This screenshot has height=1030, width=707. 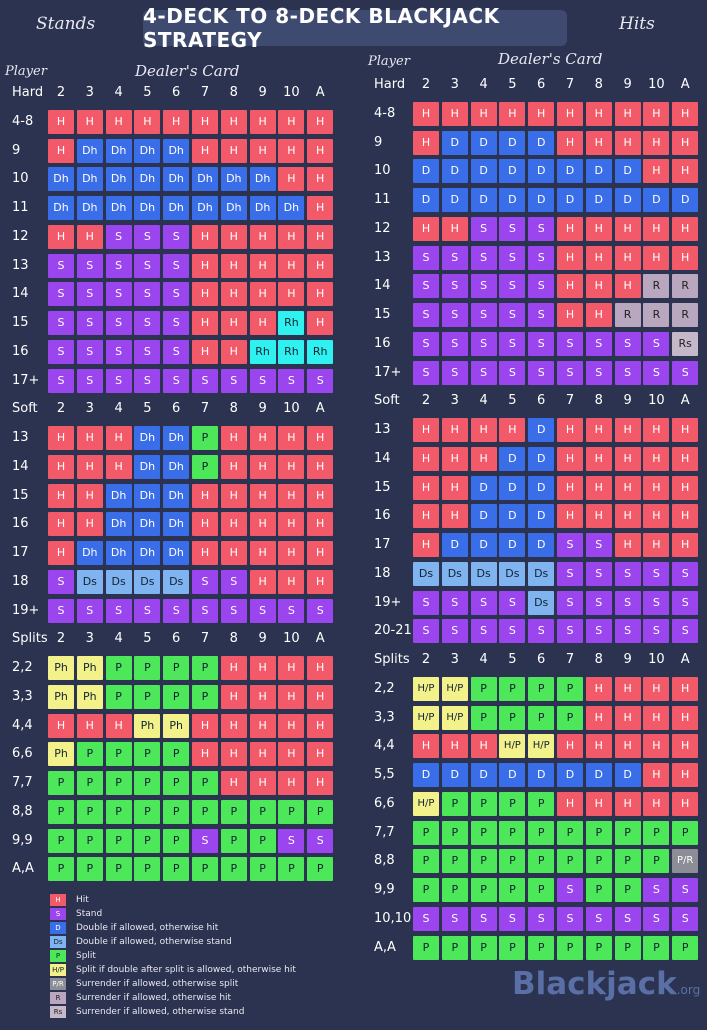 What do you see at coordinates (89, 409) in the screenshot?
I see `dealer-col-header: 3` at bounding box center [89, 409].